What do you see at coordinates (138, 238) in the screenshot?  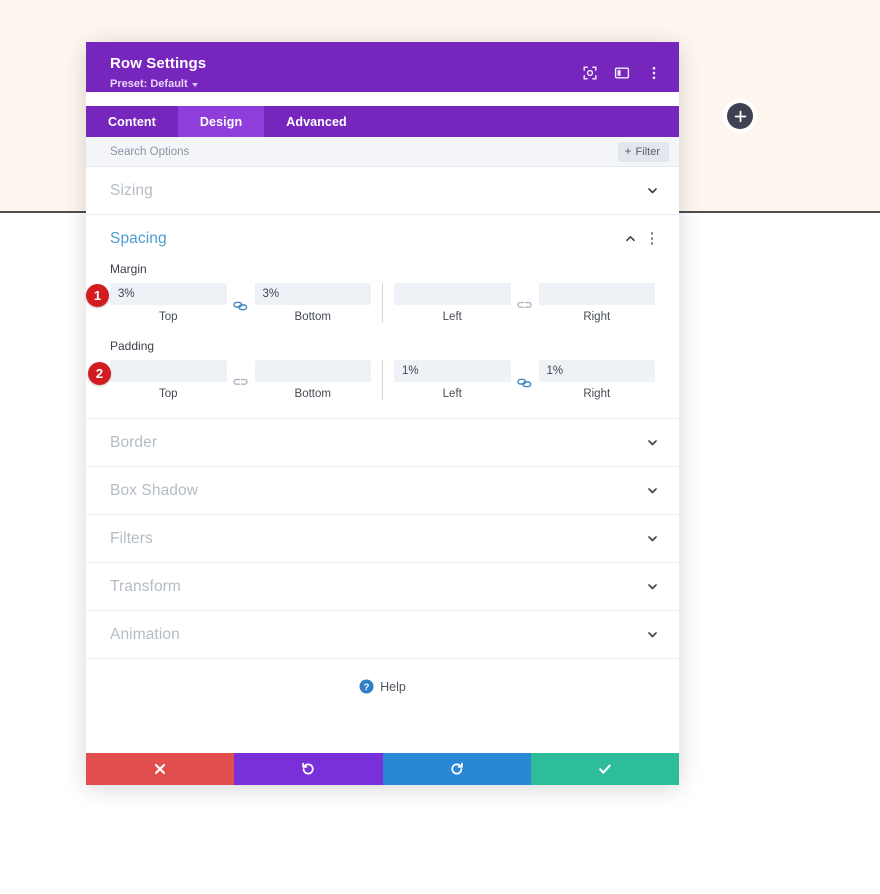 I see `section-title: Spacing` at bounding box center [138, 238].